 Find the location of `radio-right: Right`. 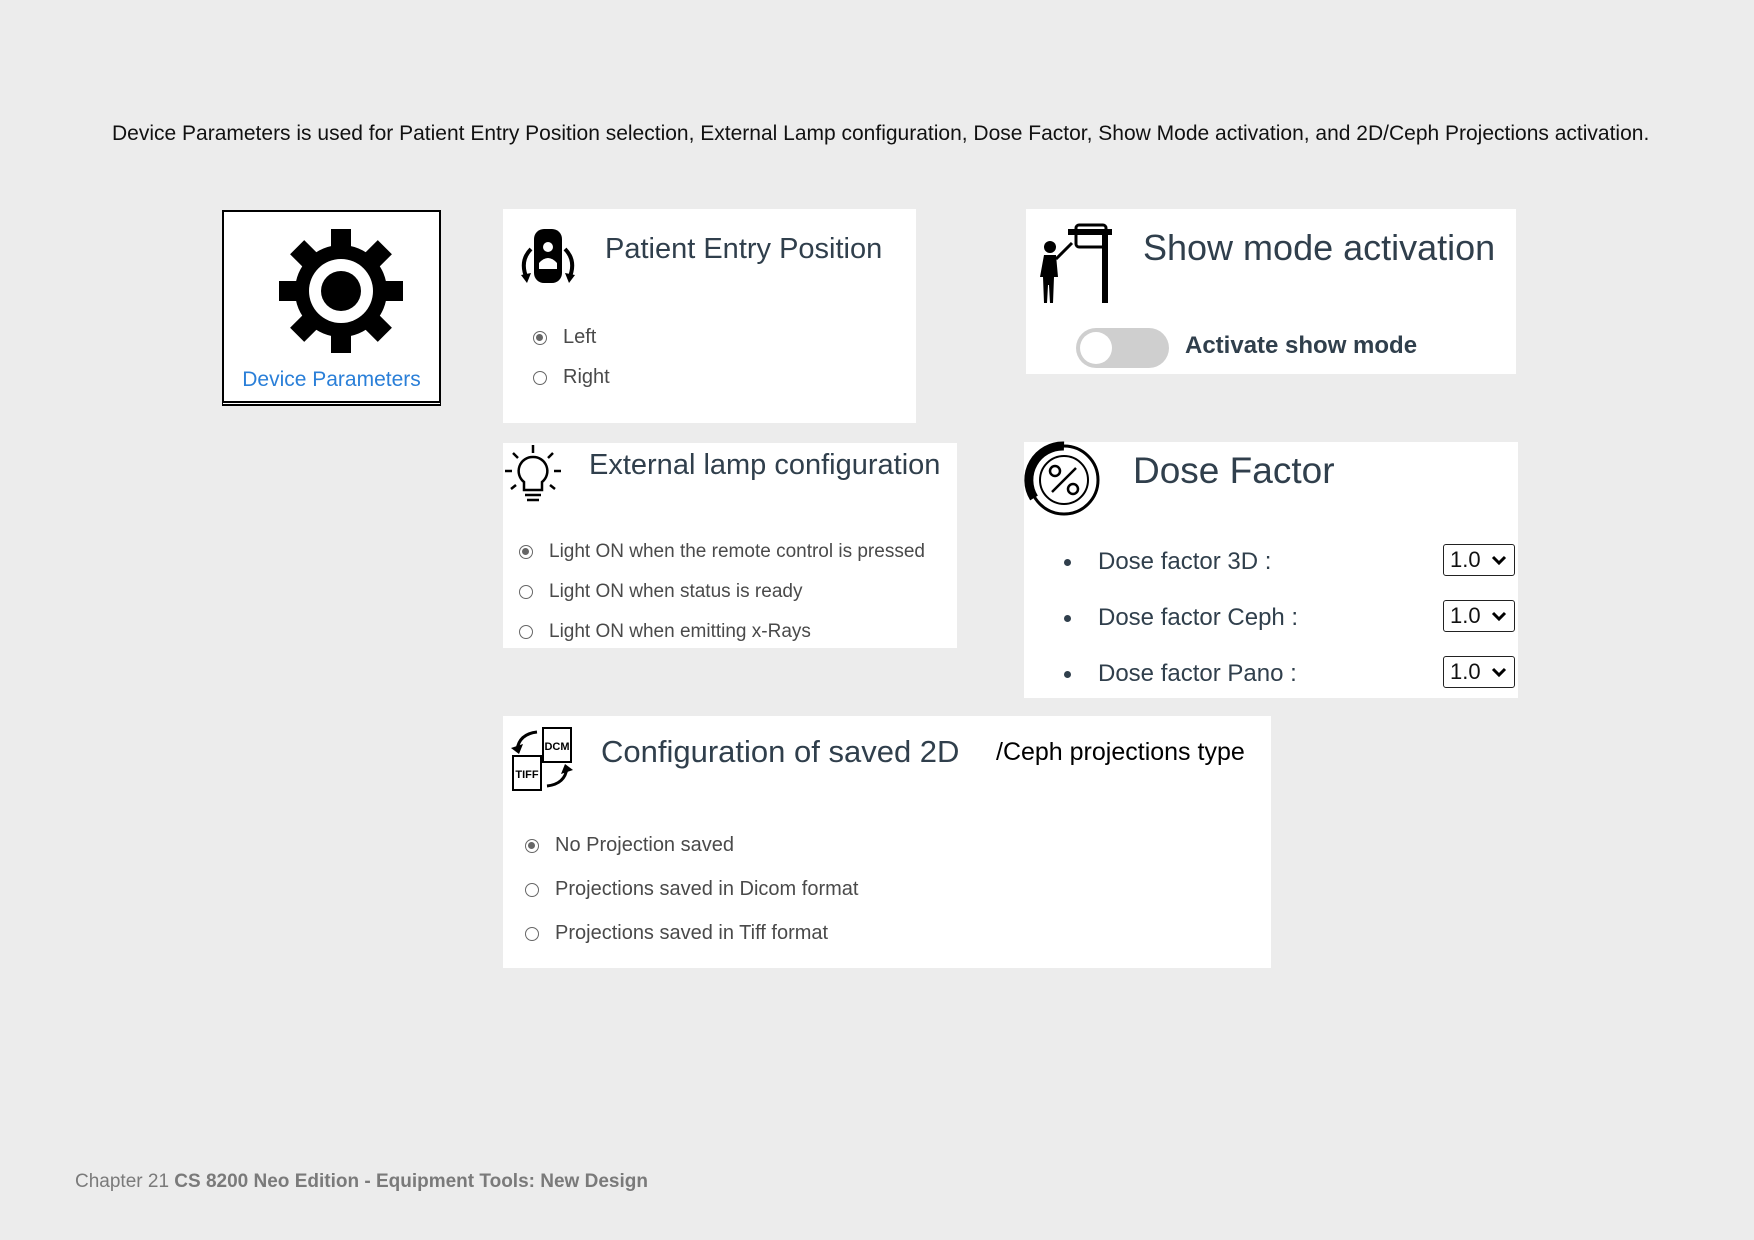

radio-right: Right is located at coordinates (571, 377).